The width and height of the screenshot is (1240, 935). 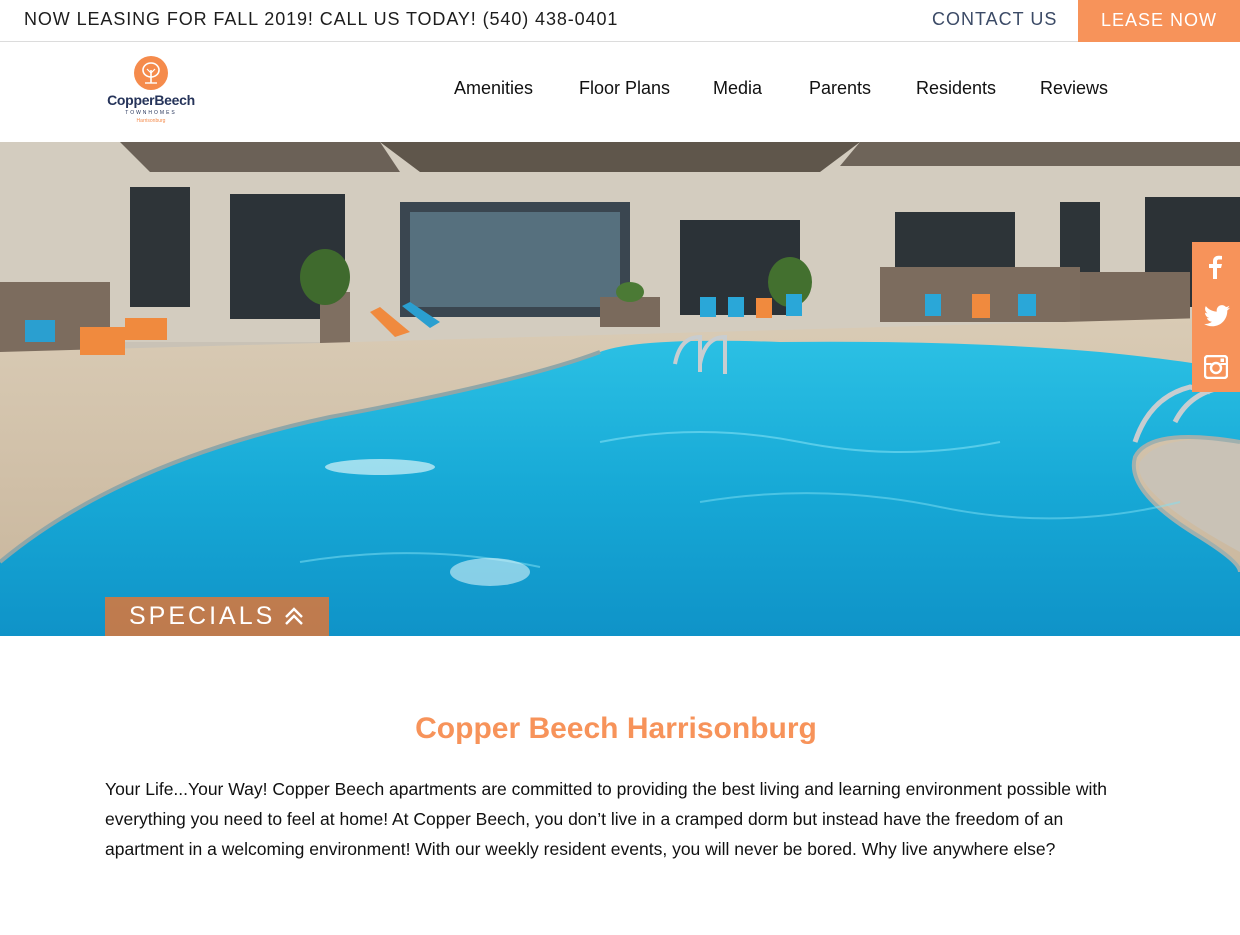 I want to click on social-sidebar, so click(x=1216, y=317).